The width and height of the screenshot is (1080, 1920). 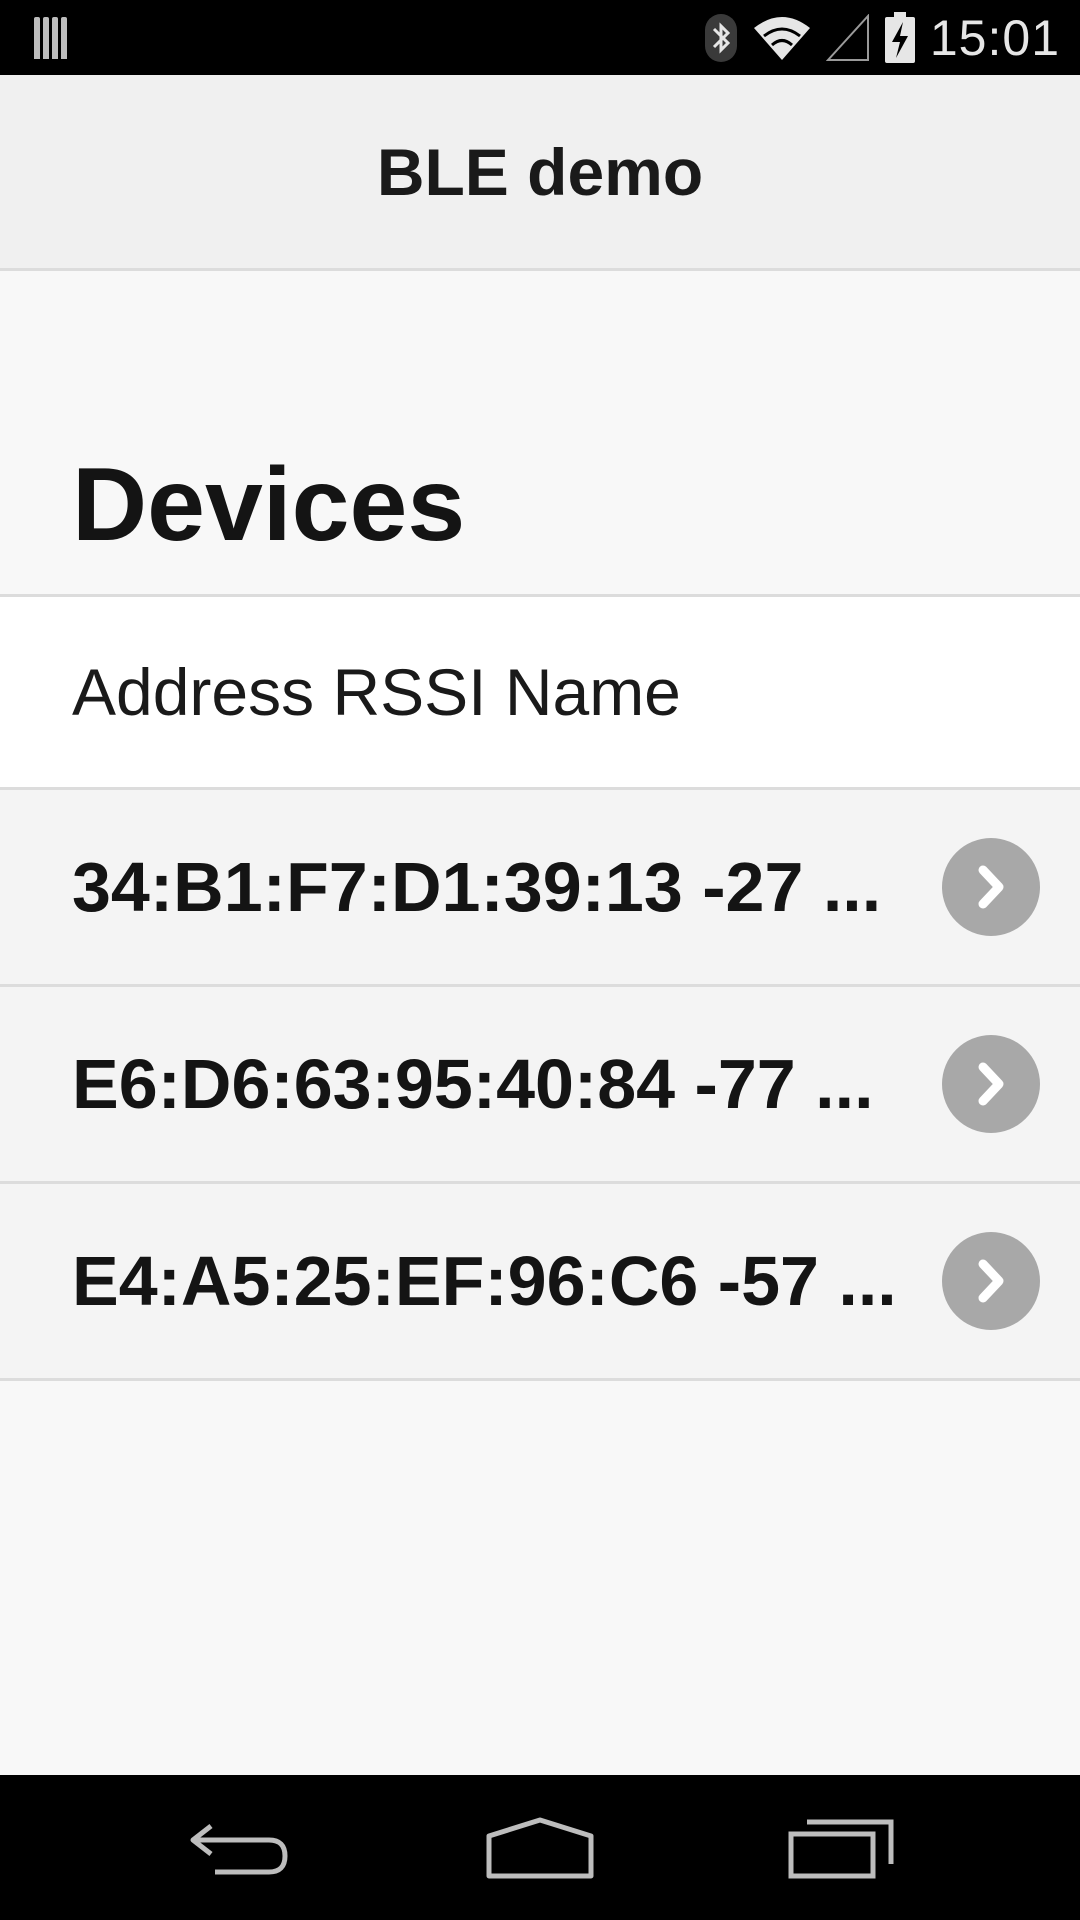 I want to click on cell-signal-icon, so click(x=847, y=38).